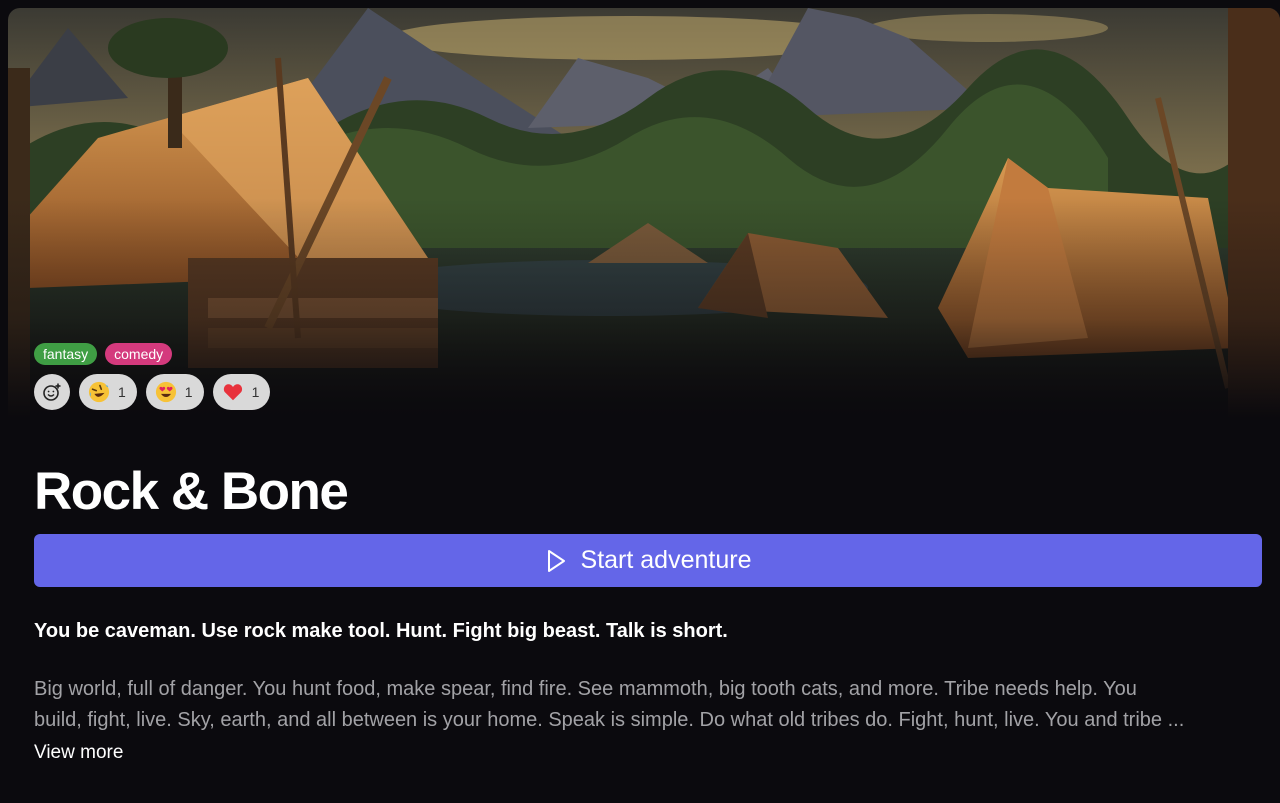 This screenshot has height=803, width=1280. I want to click on red-heart-icon, so click(232, 392).